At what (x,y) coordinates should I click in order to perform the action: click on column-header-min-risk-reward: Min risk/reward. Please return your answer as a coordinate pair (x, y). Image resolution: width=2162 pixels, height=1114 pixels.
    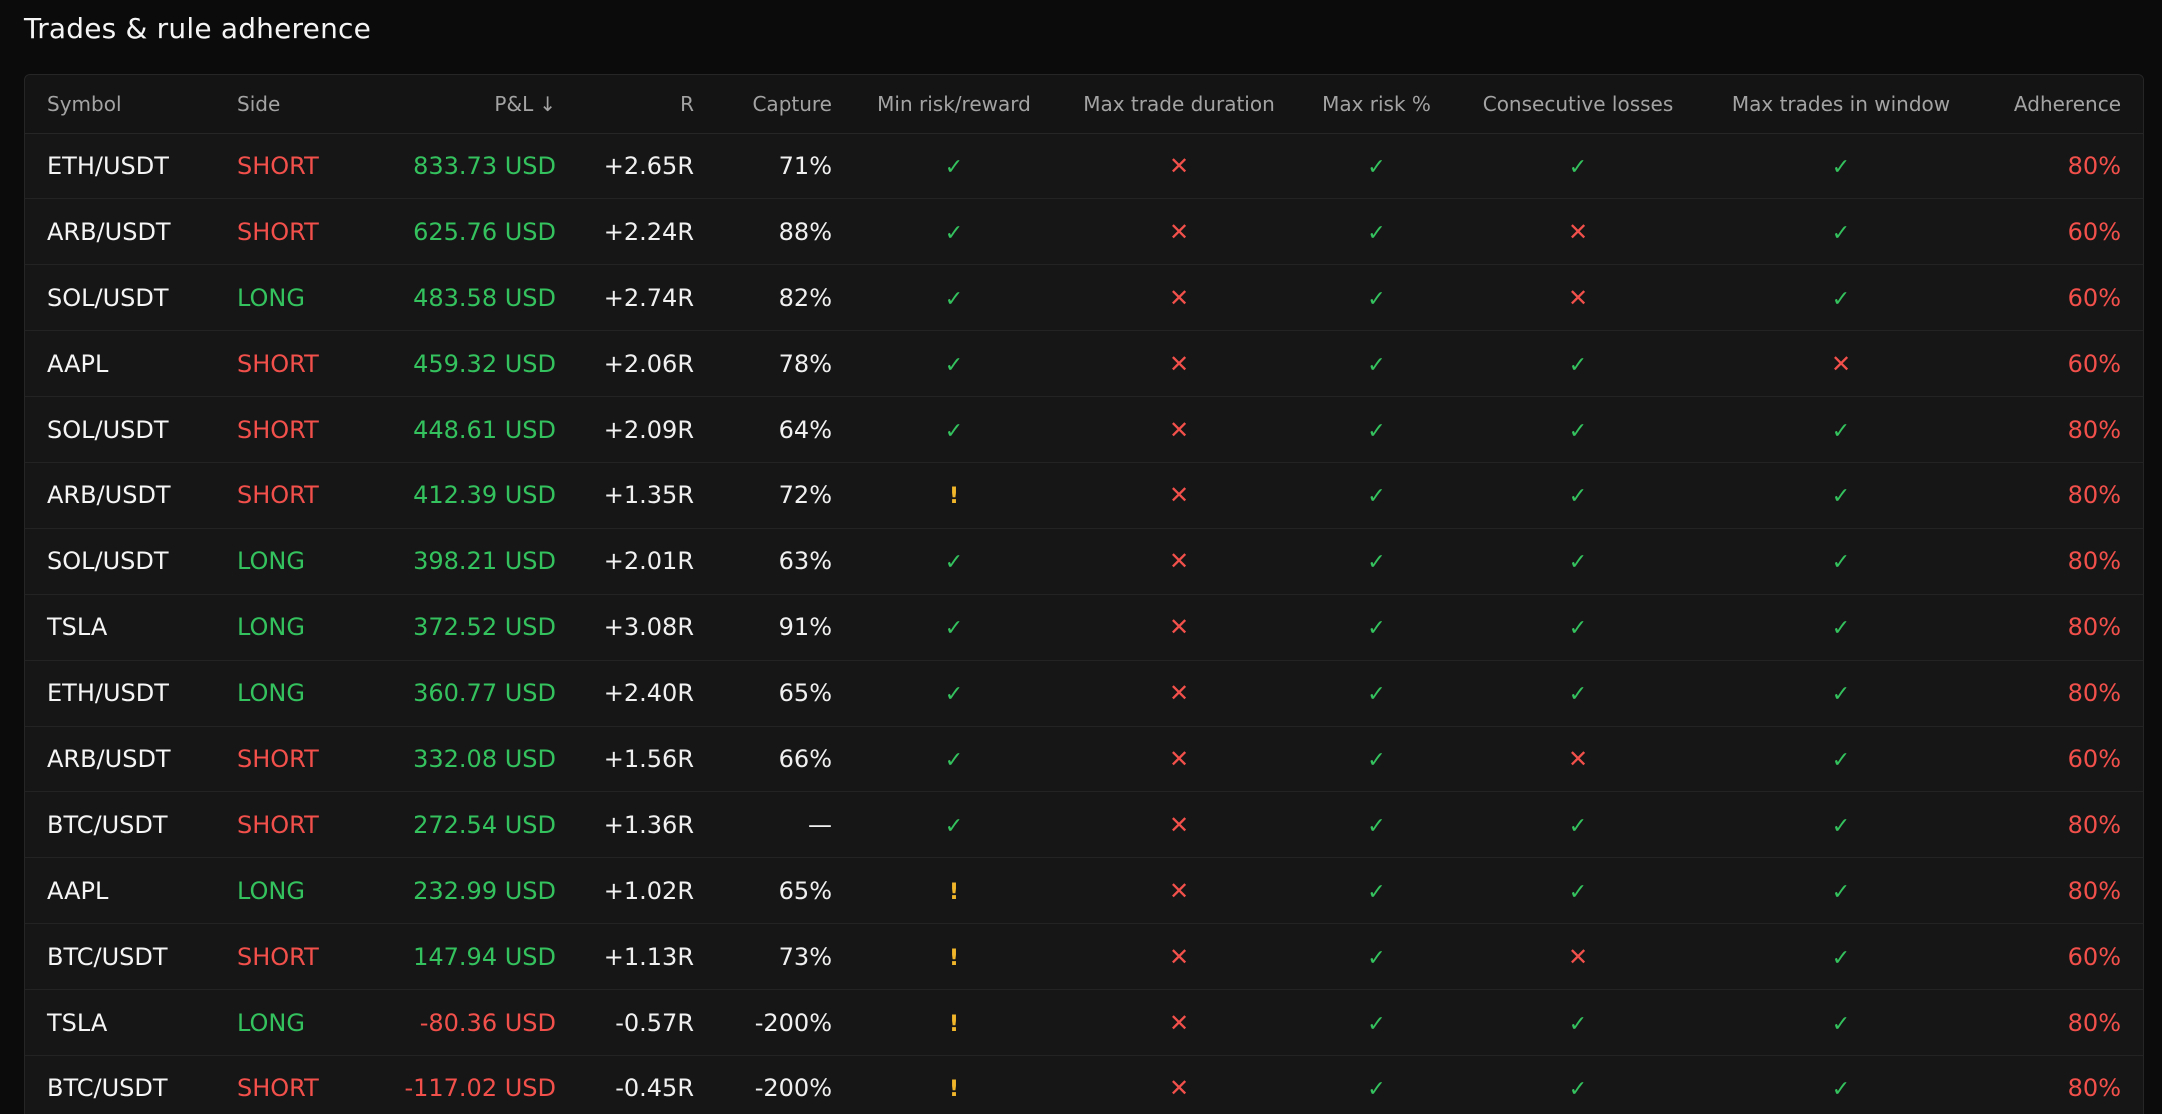
    Looking at the image, I should click on (954, 104).